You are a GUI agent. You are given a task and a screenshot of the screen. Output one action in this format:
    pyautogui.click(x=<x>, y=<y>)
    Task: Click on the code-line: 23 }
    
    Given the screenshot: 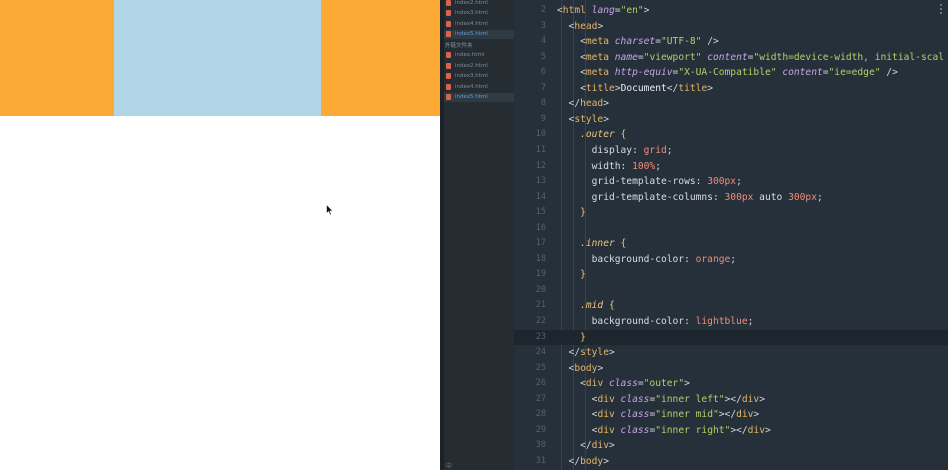 What is the action you would take?
    pyautogui.click(x=731, y=337)
    